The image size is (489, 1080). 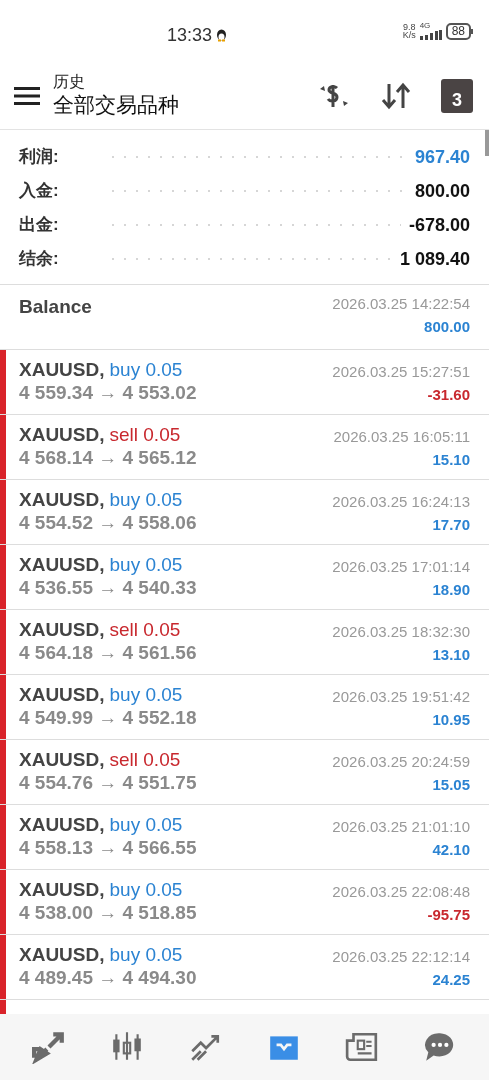 What do you see at coordinates (401, 437) in the screenshot?
I see `trade-time: 2026.03.25 16:05:11` at bounding box center [401, 437].